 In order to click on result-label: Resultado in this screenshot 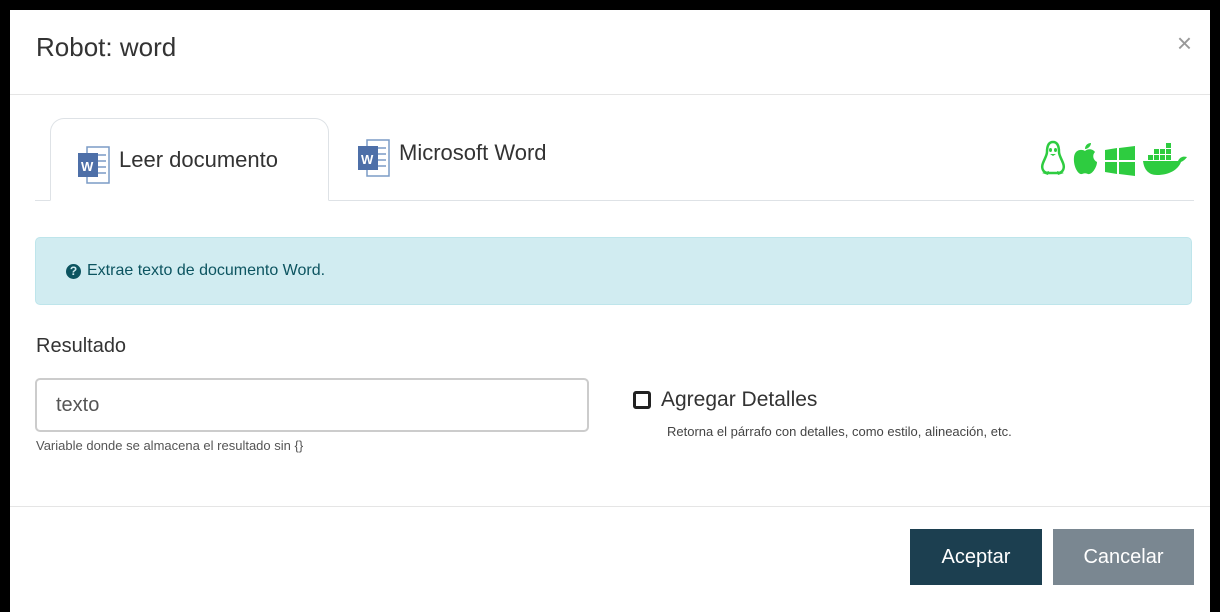, I will do `click(81, 346)`.